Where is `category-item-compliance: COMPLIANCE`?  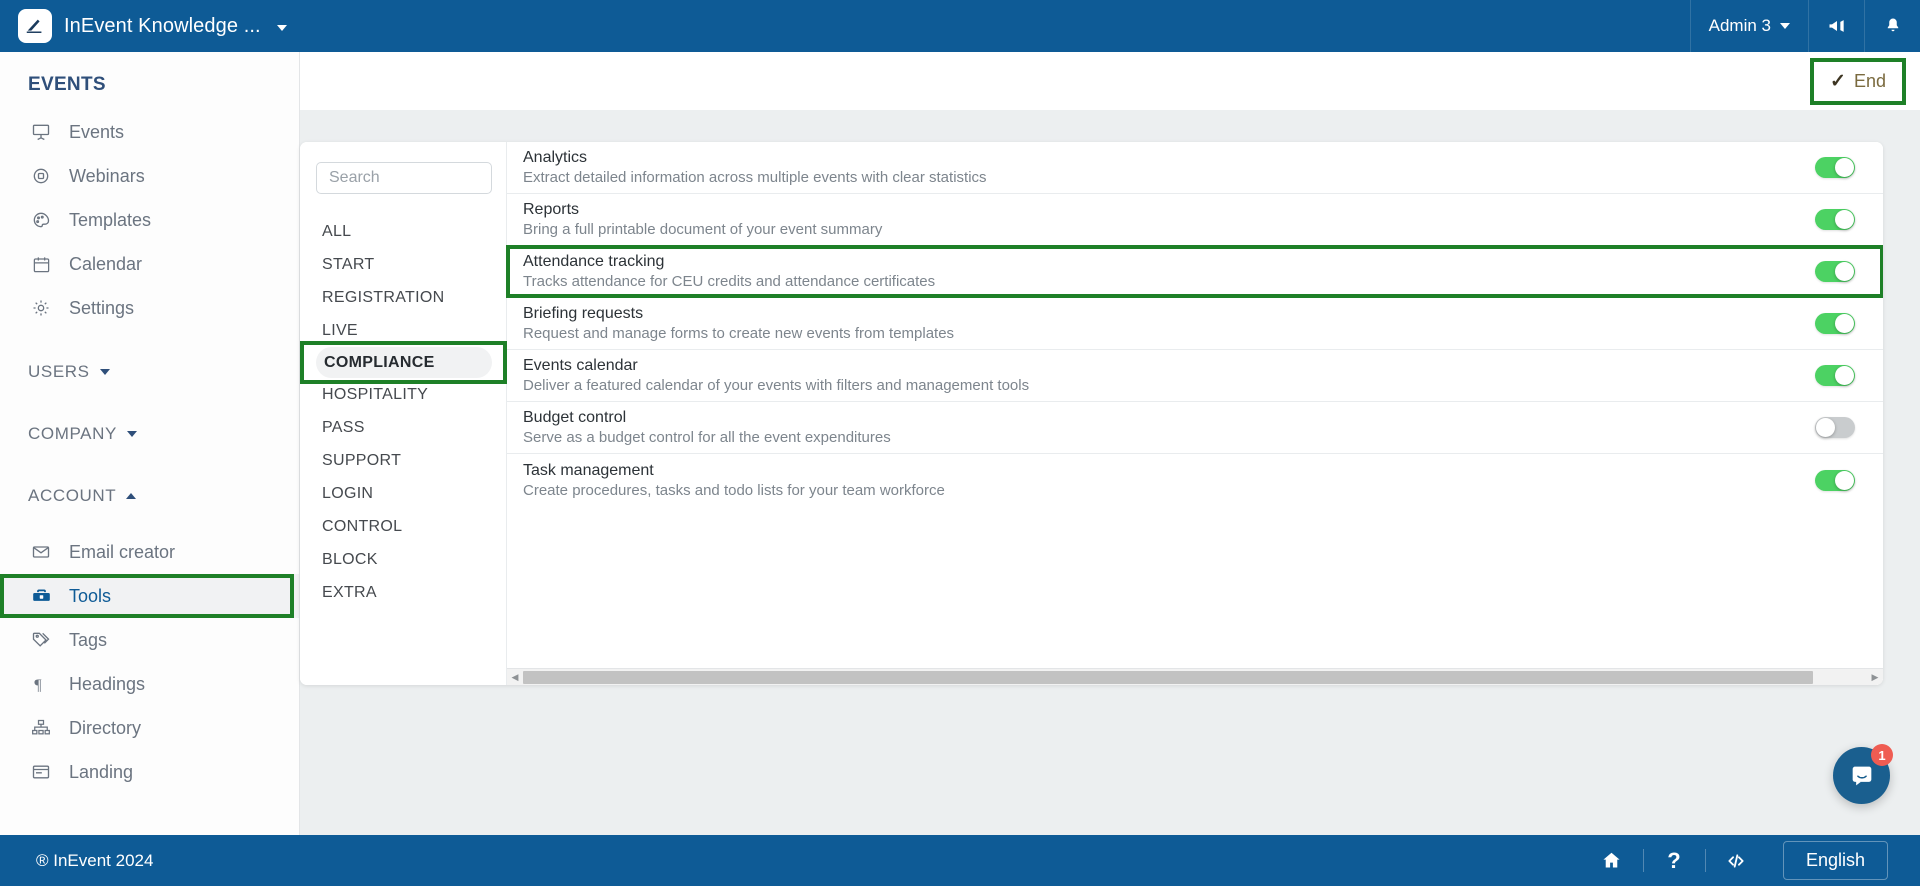
category-item-compliance: COMPLIANCE is located at coordinates (404, 362).